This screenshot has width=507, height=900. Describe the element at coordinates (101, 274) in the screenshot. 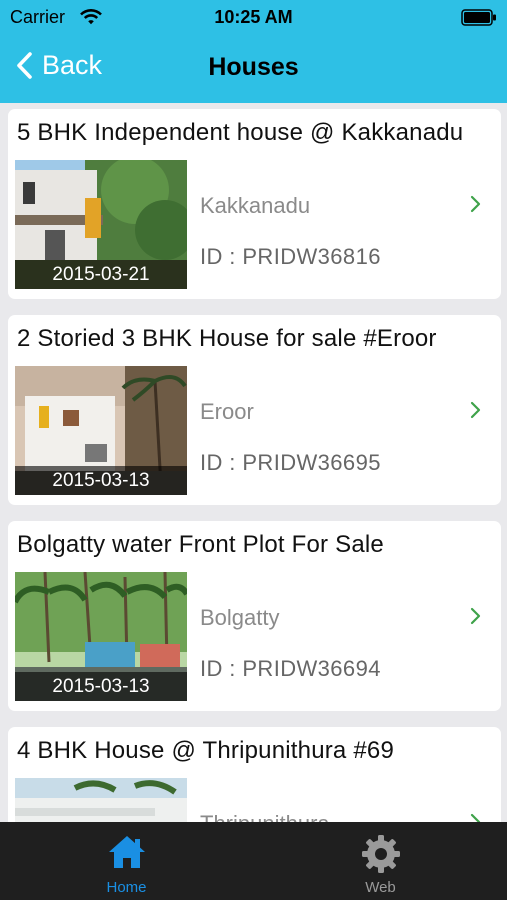

I see `listing-date: 2015-03-21` at that location.